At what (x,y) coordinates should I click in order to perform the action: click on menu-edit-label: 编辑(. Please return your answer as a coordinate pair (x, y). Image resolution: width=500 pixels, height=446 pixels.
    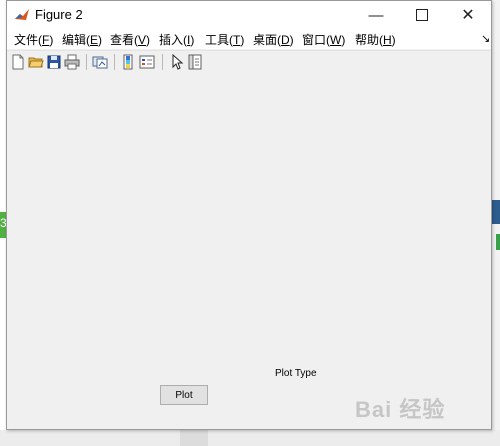
    Looking at the image, I should click on (76, 40).